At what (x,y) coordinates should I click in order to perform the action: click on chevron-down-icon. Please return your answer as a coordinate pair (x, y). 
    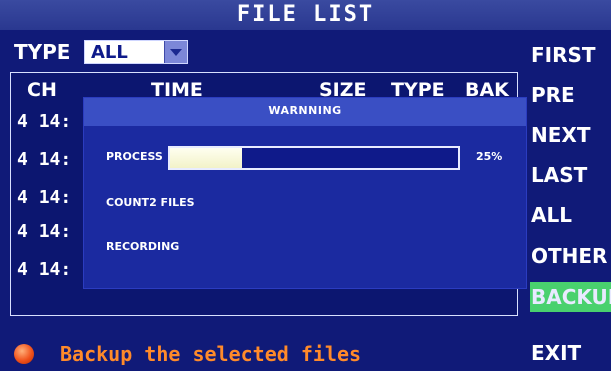
    Looking at the image, I should click on (175, 52).